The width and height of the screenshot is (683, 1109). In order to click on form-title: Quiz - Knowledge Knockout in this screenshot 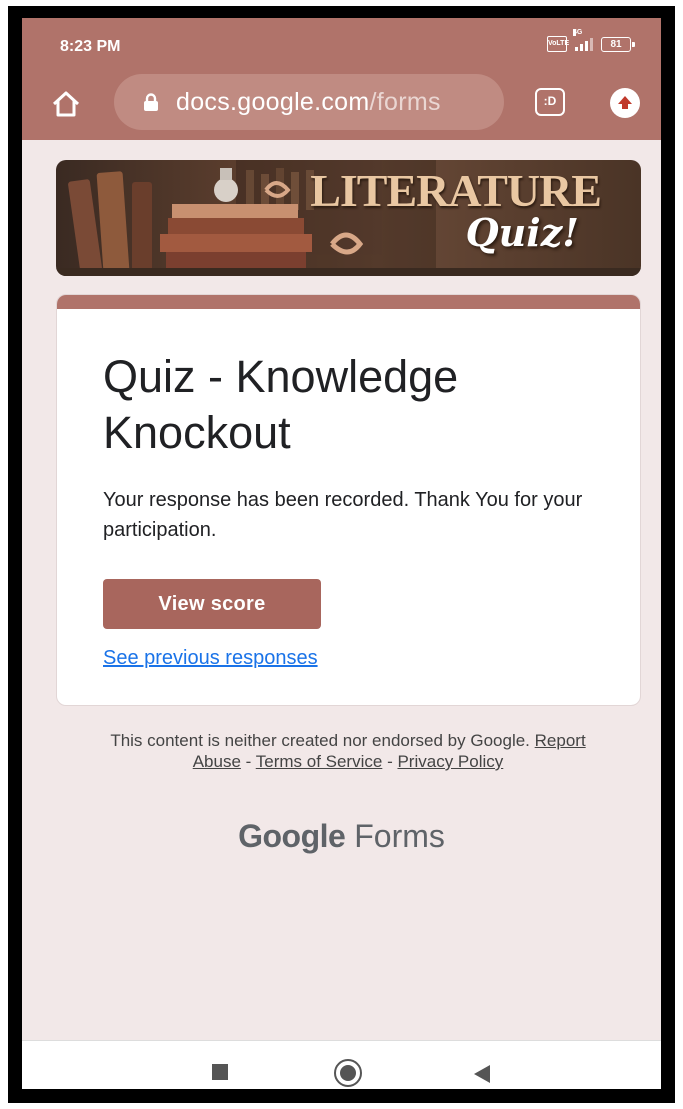, I will do `click(281, 404)`.